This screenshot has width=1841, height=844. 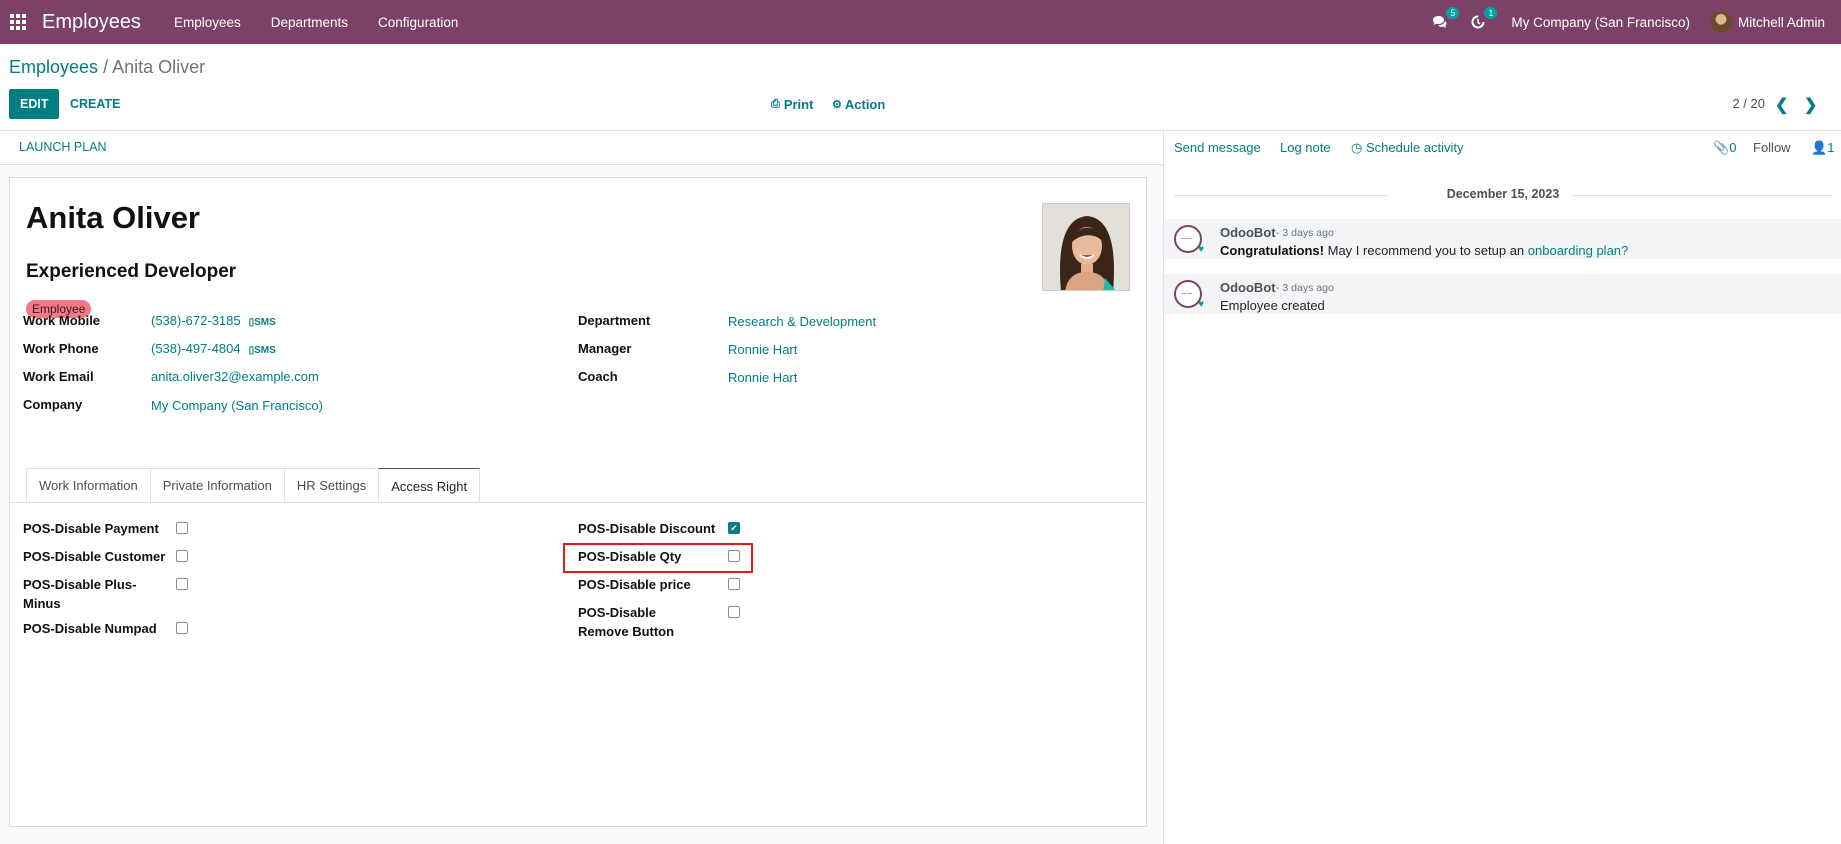 What do you see at coordinates (798, 104) in the screenshot?
I see `print-label: Print` at bounding box center [798, 104].